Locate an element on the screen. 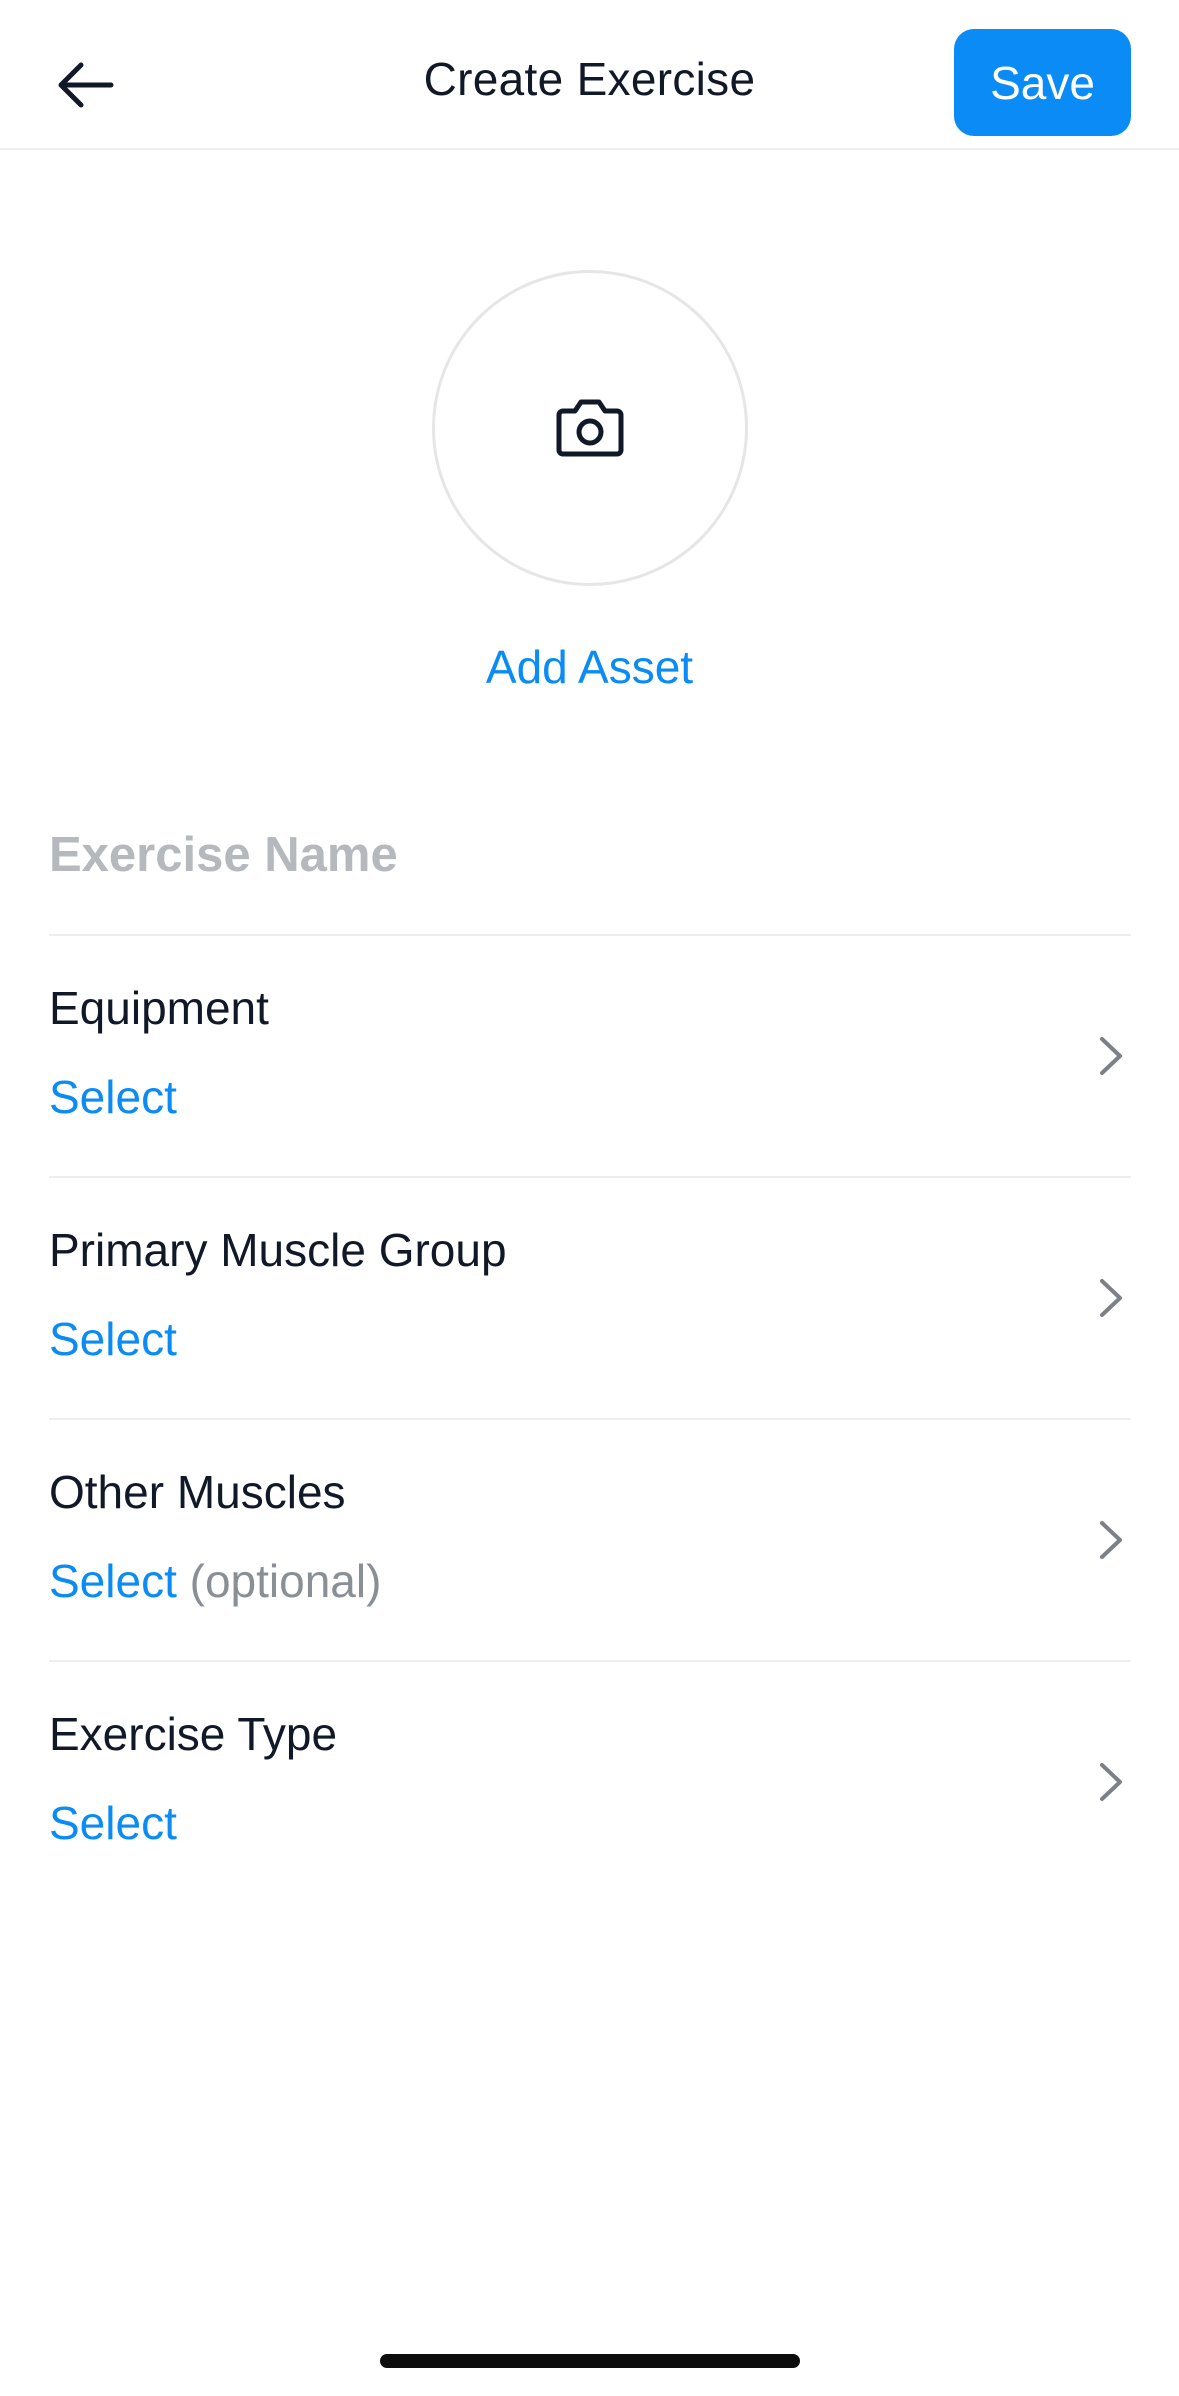 This screenshot has width=1179, height=2396. exercise-type-row: Exercise Type Select is located at coordinates (590, 1782).